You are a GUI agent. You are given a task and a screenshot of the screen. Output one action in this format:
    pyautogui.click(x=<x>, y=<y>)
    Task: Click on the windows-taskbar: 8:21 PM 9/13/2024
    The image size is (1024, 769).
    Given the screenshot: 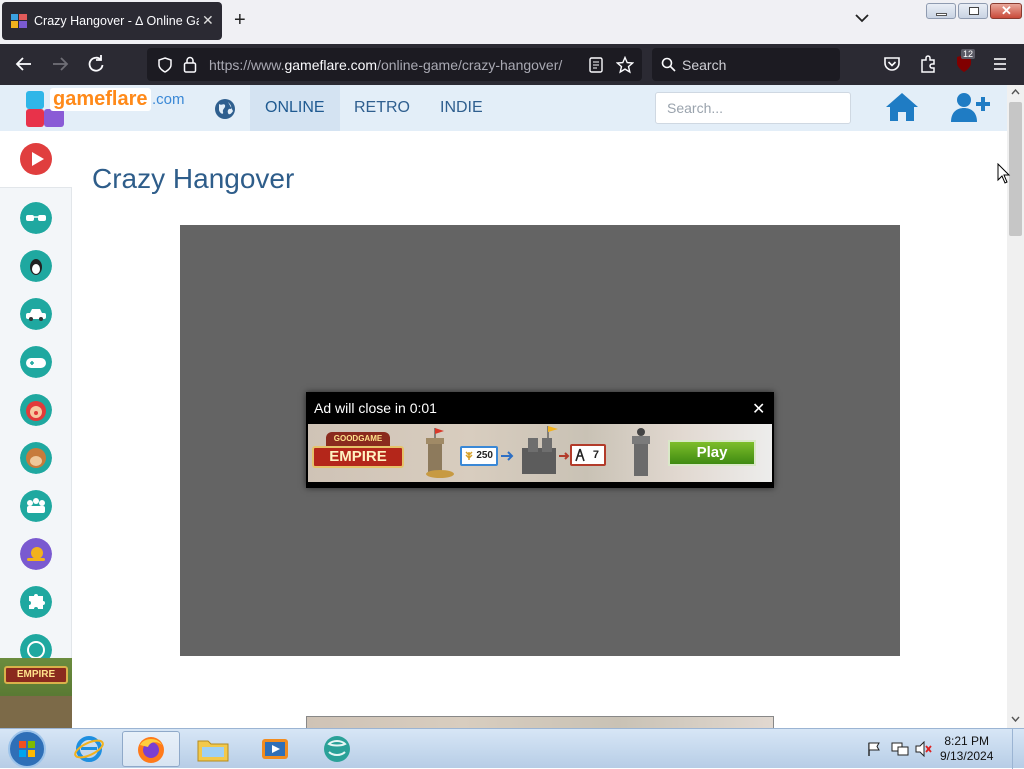 What is the action you would take?
    pyautogui.click(x=512, y=748)
    